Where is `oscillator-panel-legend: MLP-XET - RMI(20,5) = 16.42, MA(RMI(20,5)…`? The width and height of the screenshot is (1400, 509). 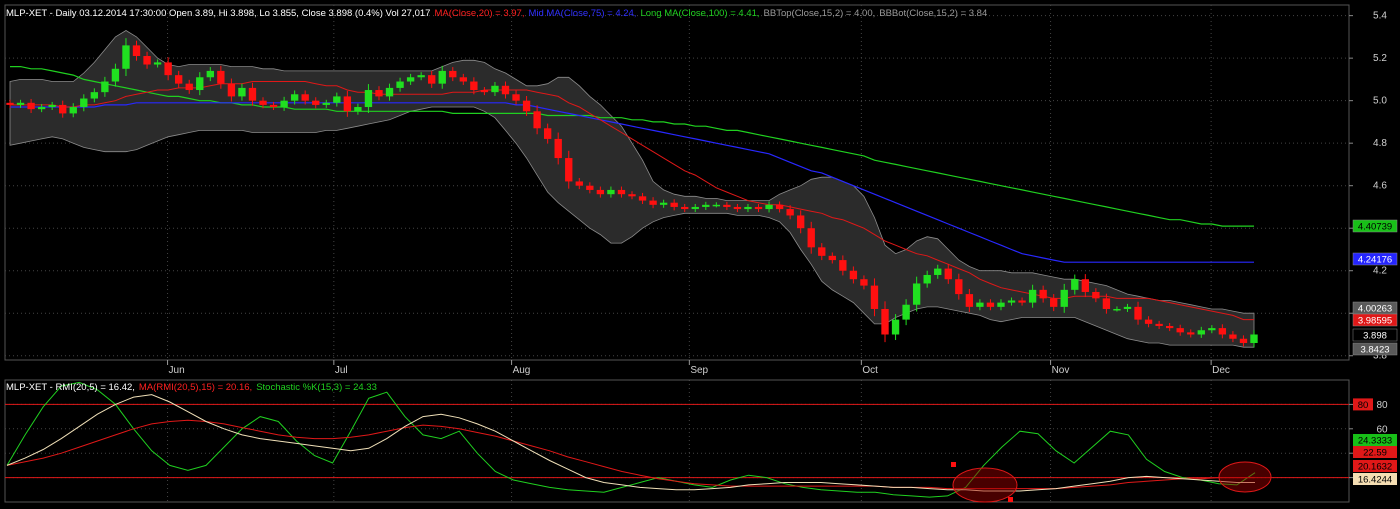
oscillator-panel-legend: MLP-XET - RMI(20,5) = 16.42, MA(RMI(20,5)… is located at coordinates (191, 387).